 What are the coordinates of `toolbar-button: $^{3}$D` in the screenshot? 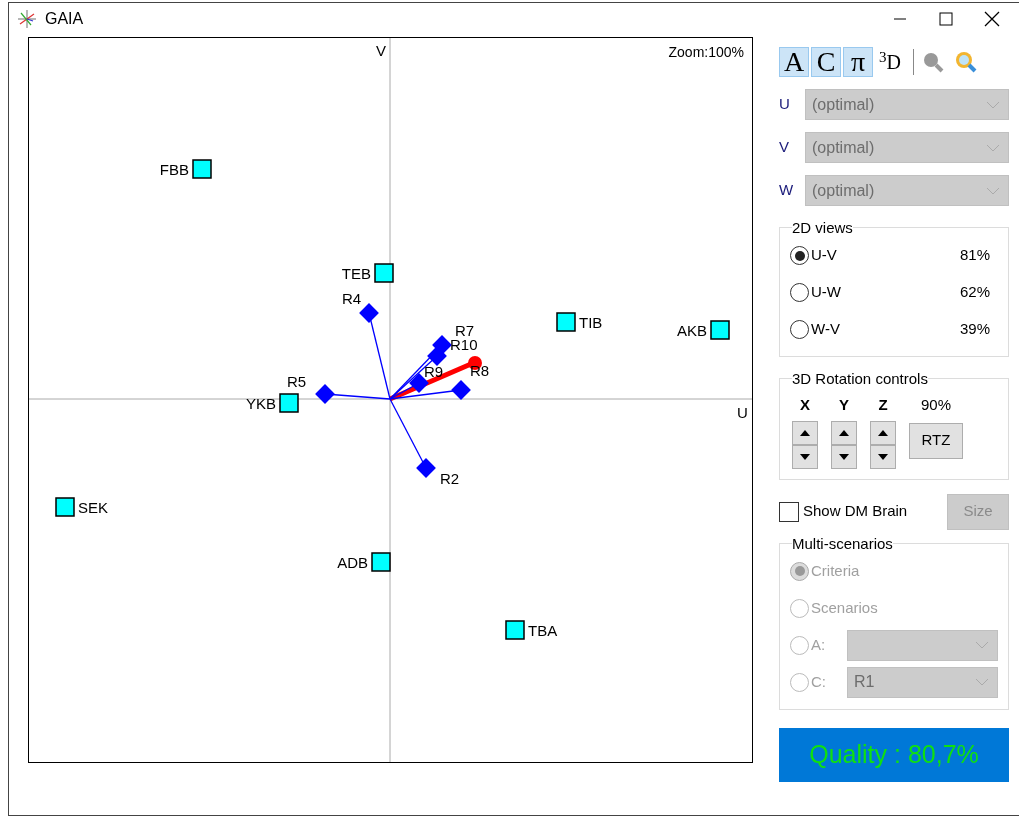 It's located at (890, 62).